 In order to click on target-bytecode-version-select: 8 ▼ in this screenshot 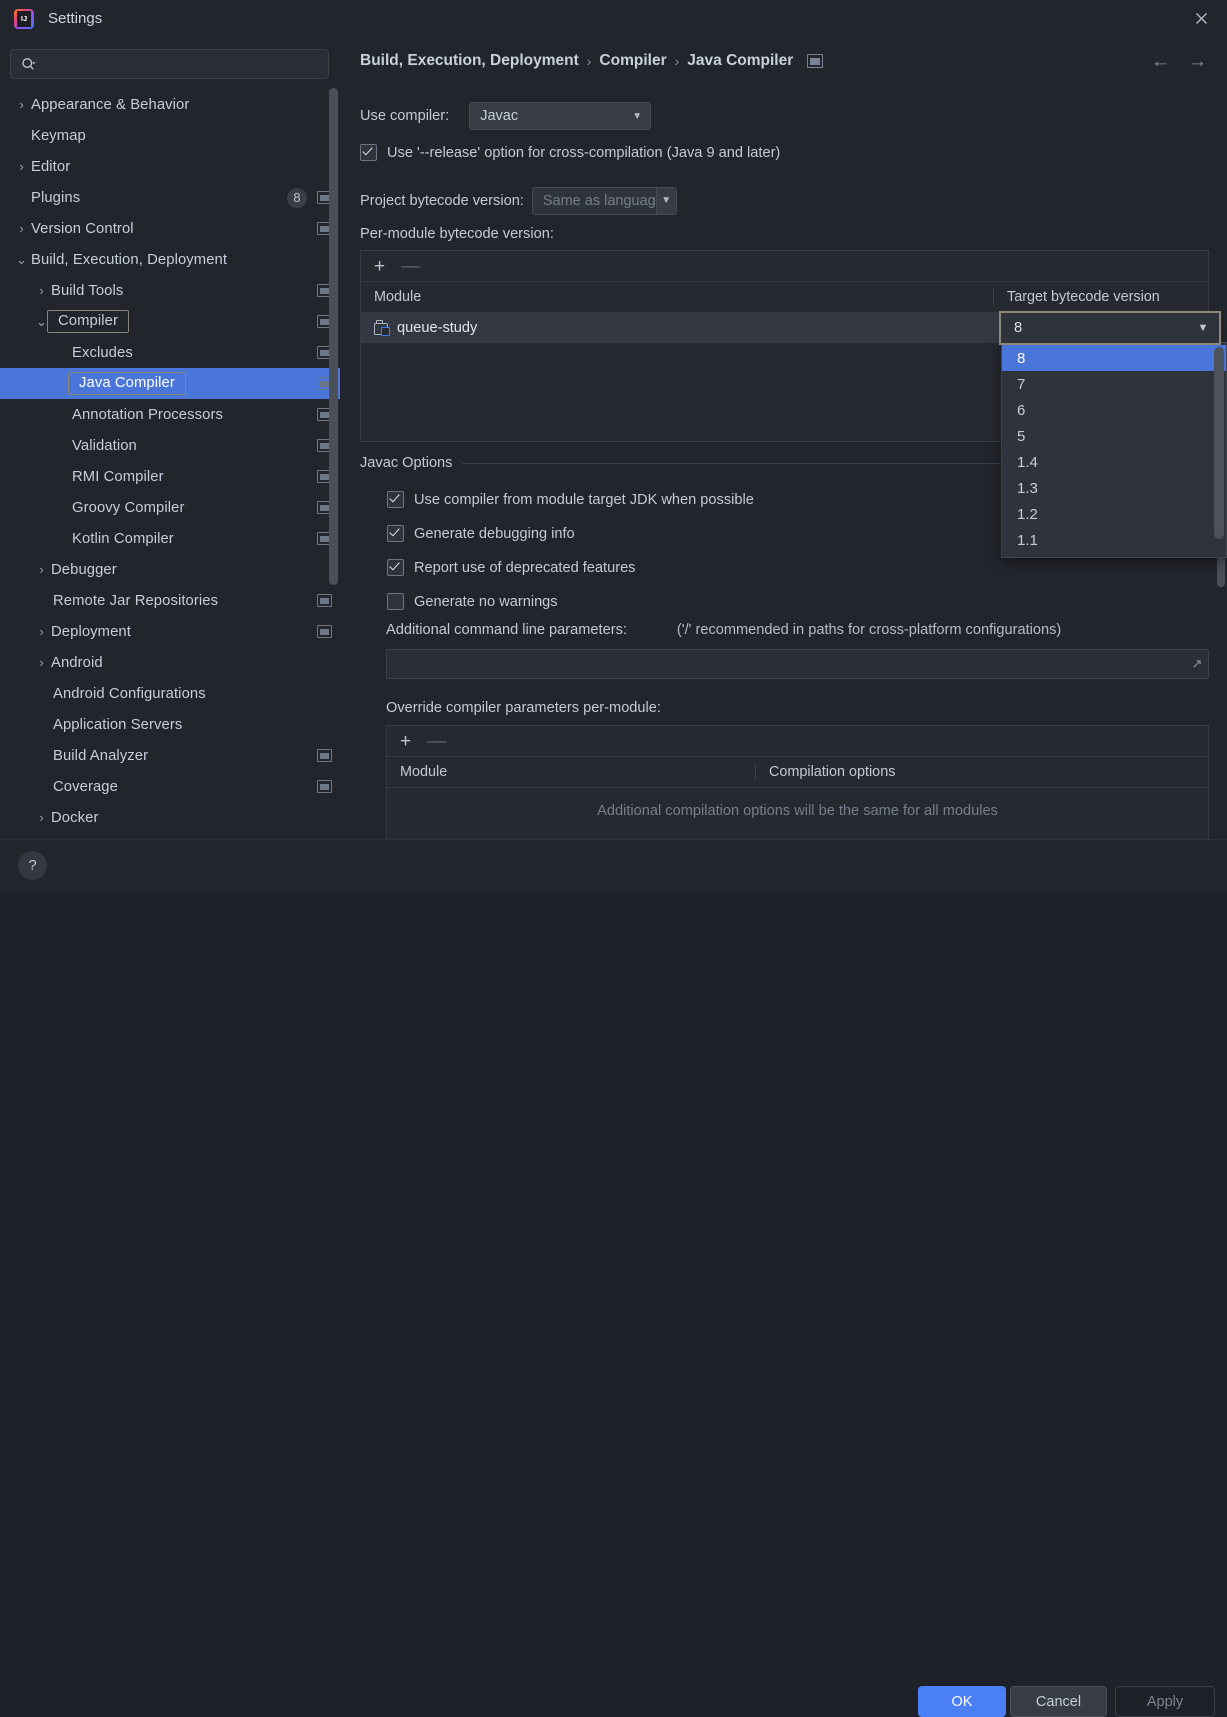, I will do `click(1110, 328)`.